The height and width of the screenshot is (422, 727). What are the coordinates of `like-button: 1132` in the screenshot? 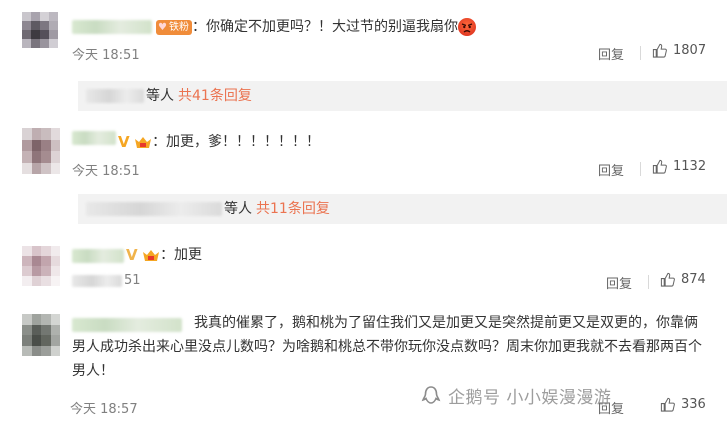 It's located at (679, 166).